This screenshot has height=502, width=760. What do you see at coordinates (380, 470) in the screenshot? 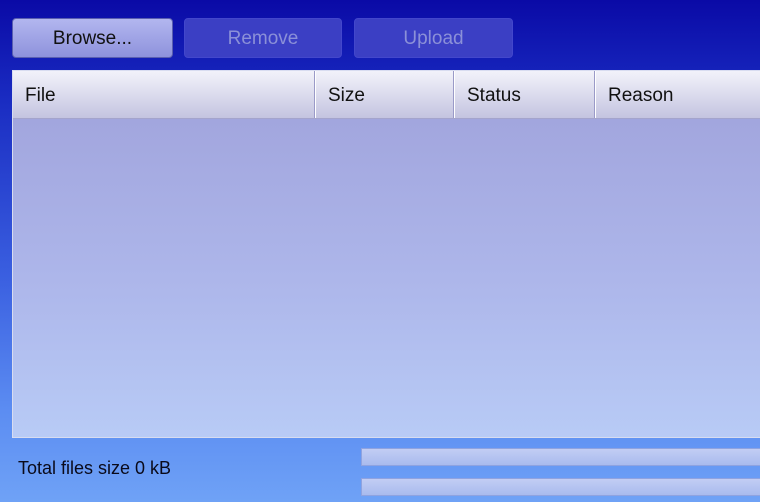
I see `status-footer: Total files size 0 kB` at bounding box center [380, 470].